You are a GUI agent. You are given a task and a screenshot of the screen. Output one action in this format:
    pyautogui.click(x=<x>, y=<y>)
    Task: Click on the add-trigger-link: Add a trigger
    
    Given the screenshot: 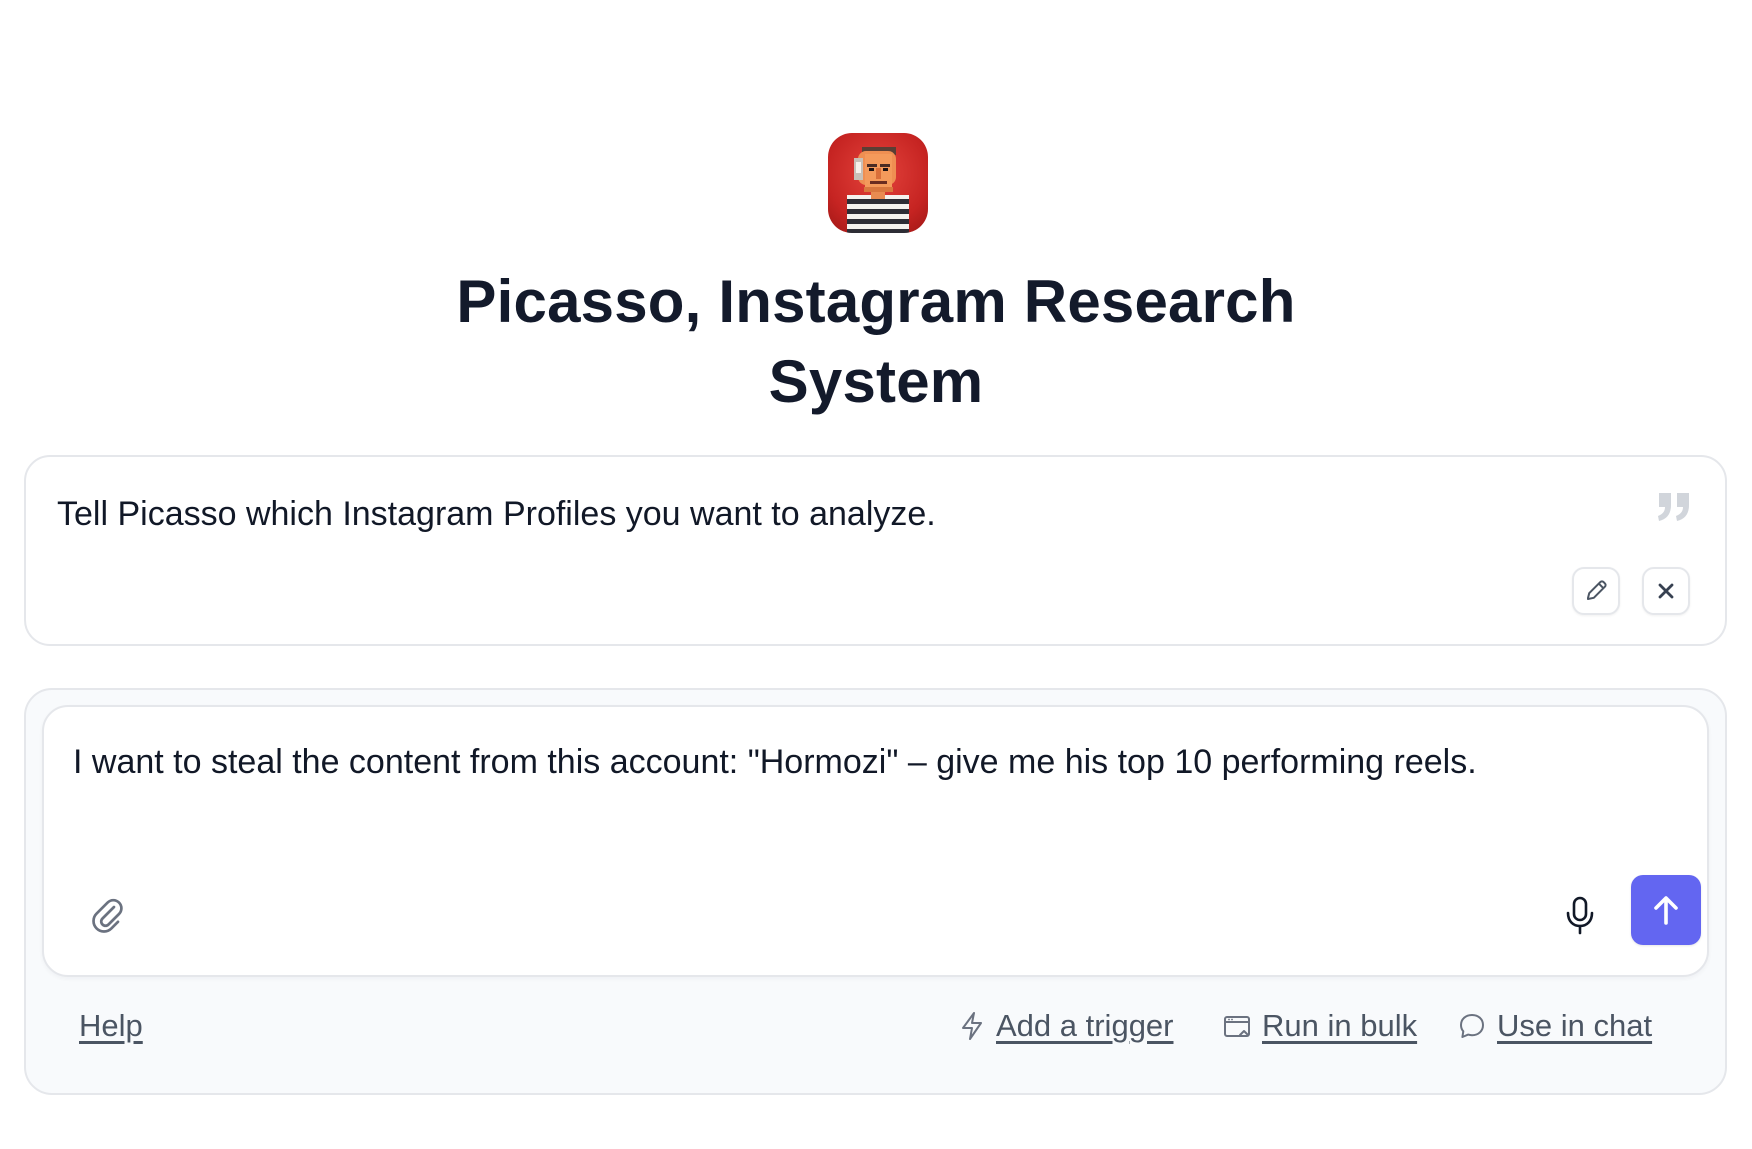 What is the action you would take?
    pyautogui.click(x=1066, y=1026)
    